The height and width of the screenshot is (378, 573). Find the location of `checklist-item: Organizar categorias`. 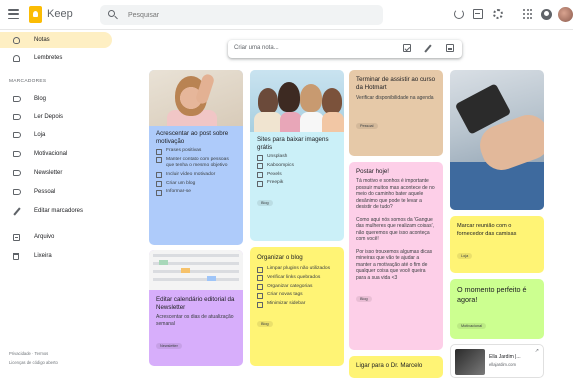

checklist-item: Organizar categorias is located at coordinates (297, 287).